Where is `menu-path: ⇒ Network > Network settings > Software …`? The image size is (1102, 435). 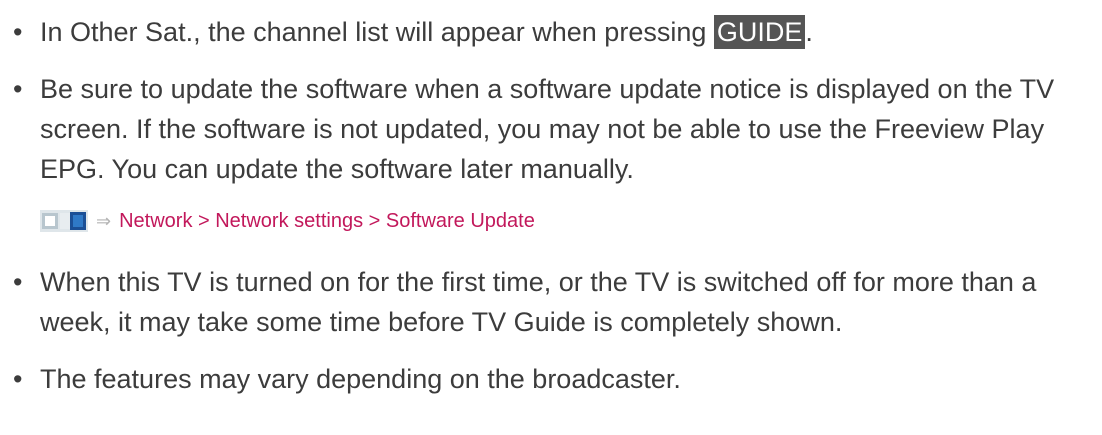 menu-path: ⇒ Network > Network settings > Software … is located at coordinates (568, 221).